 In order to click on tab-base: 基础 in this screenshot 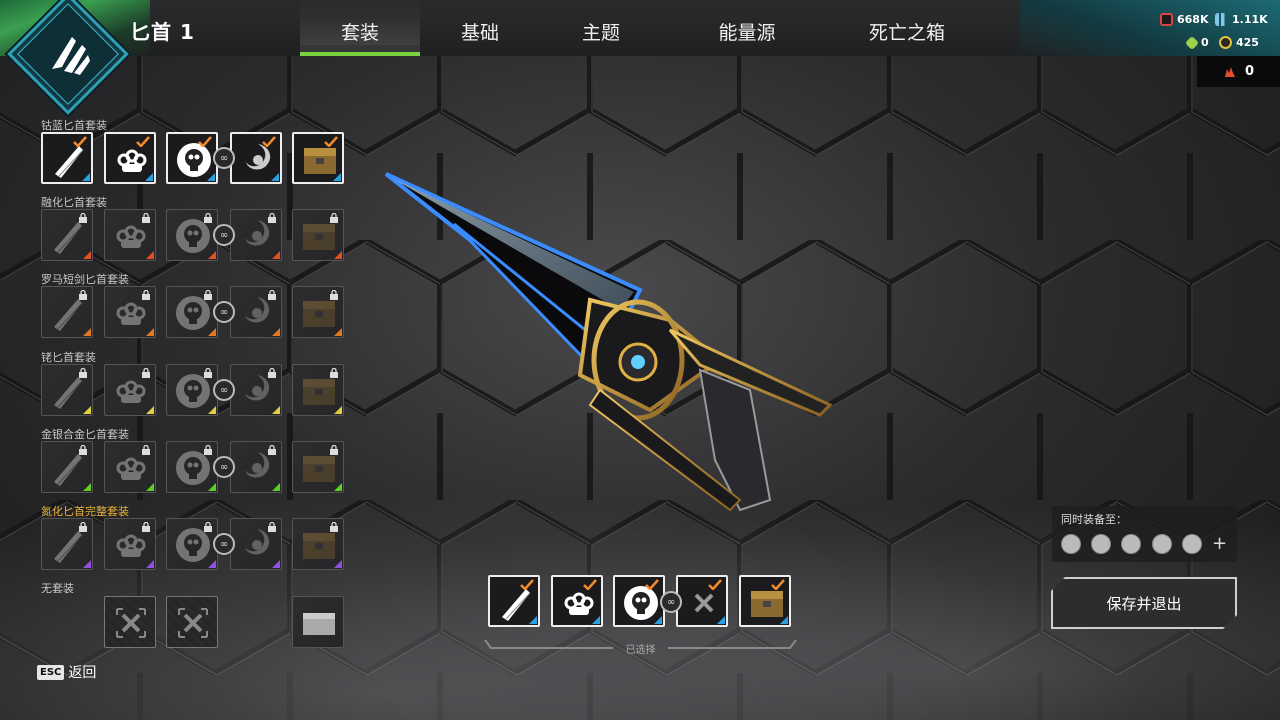, I will do `click(480, 31)`.